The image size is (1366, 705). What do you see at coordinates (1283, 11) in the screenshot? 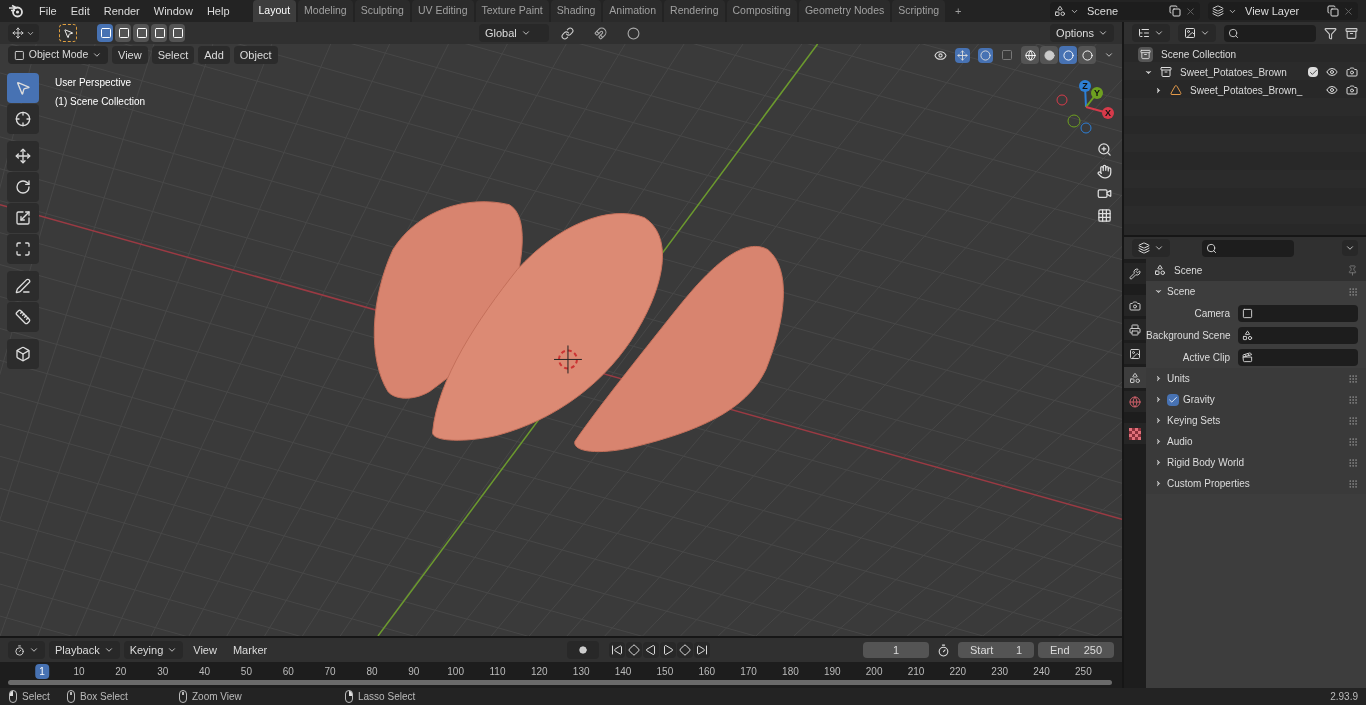
I see `view-layer-selector: View Layer` at bounding box center [1283, 11].